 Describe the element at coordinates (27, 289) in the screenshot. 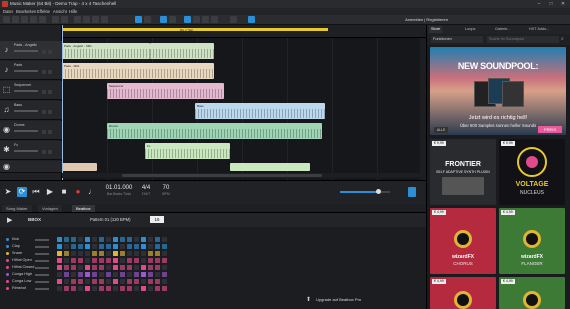

I see `instrument-row: Rimshot` at that location.